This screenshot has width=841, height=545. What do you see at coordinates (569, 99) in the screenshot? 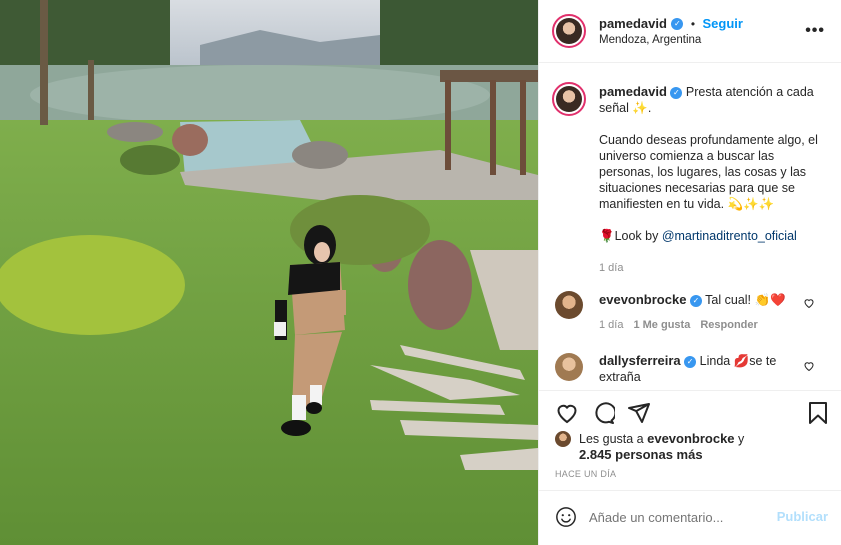
I see `caption-avatar` at bounding box center [569, 99].